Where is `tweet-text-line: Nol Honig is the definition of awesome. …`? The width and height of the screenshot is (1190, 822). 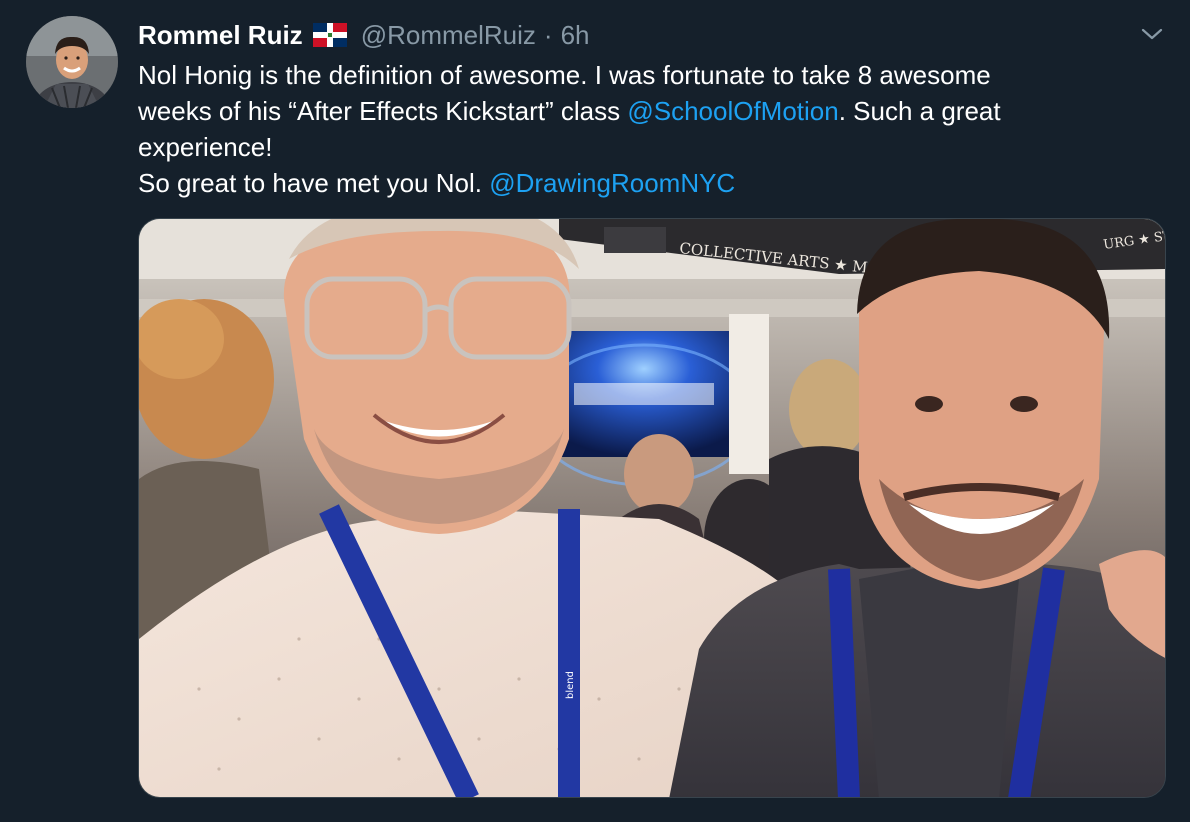 tweet-text-line: Nol Honig is the definition of awesome. … is located at coordinates (564, 75).